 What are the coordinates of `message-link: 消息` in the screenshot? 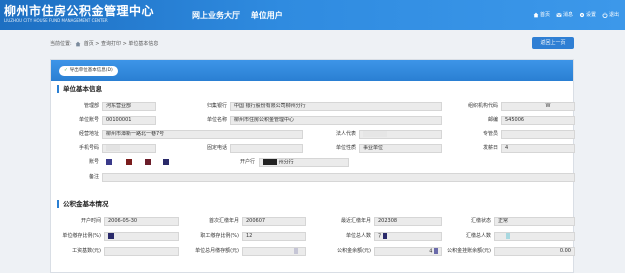 It's located at (564, 14).